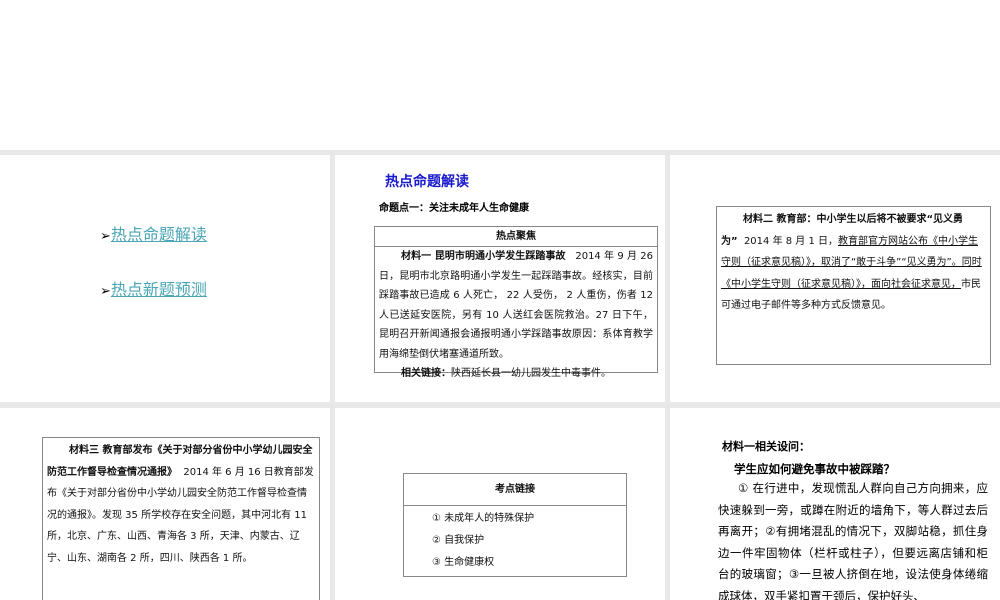 This screenshot has height=600, width=1000. I want to click on link-hot-new-questions: ➢热点新题预测, so click(153, 288).